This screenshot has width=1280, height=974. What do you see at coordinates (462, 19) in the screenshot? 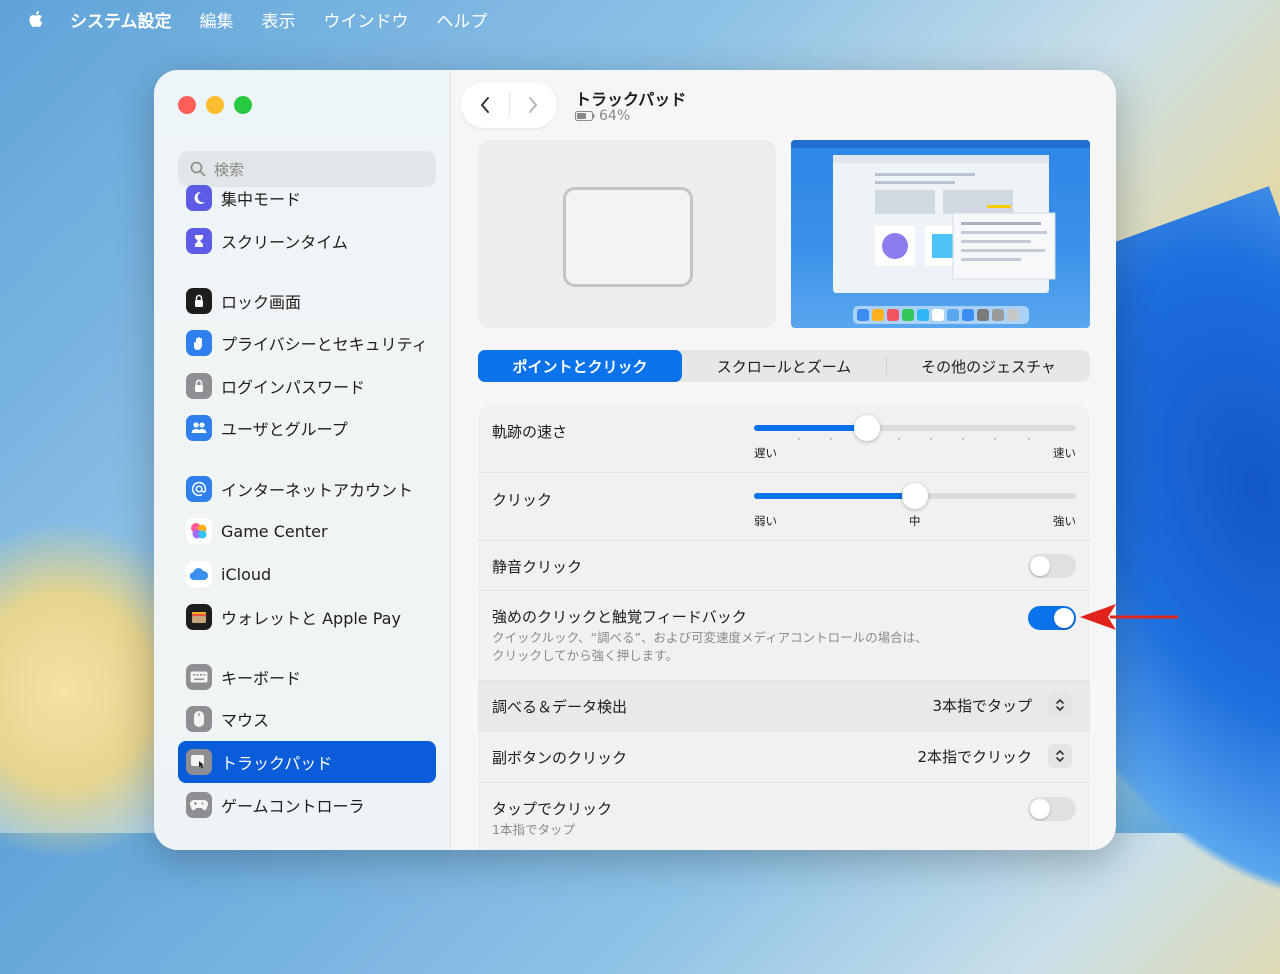
I see `menu-help: ヘルプ` at bounding box center [462, 19].